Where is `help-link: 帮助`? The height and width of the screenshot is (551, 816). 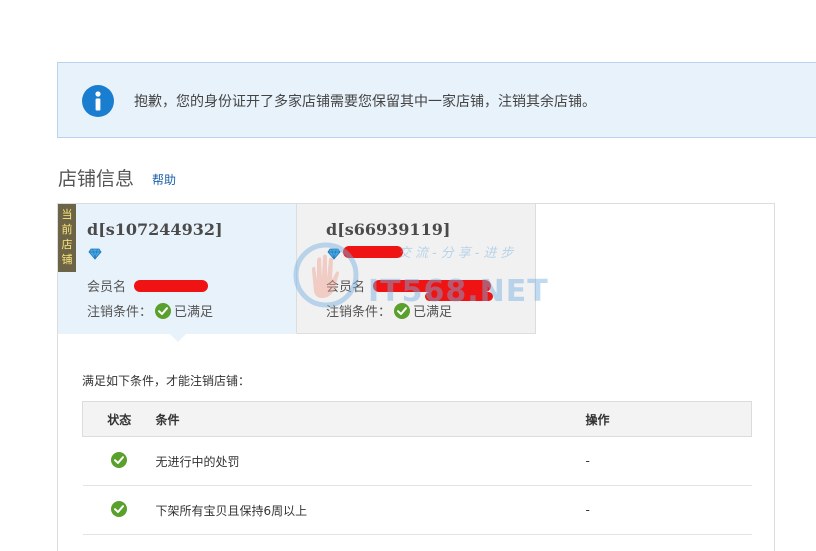
help-link: 帮助 is located at coordinates (164, 179).